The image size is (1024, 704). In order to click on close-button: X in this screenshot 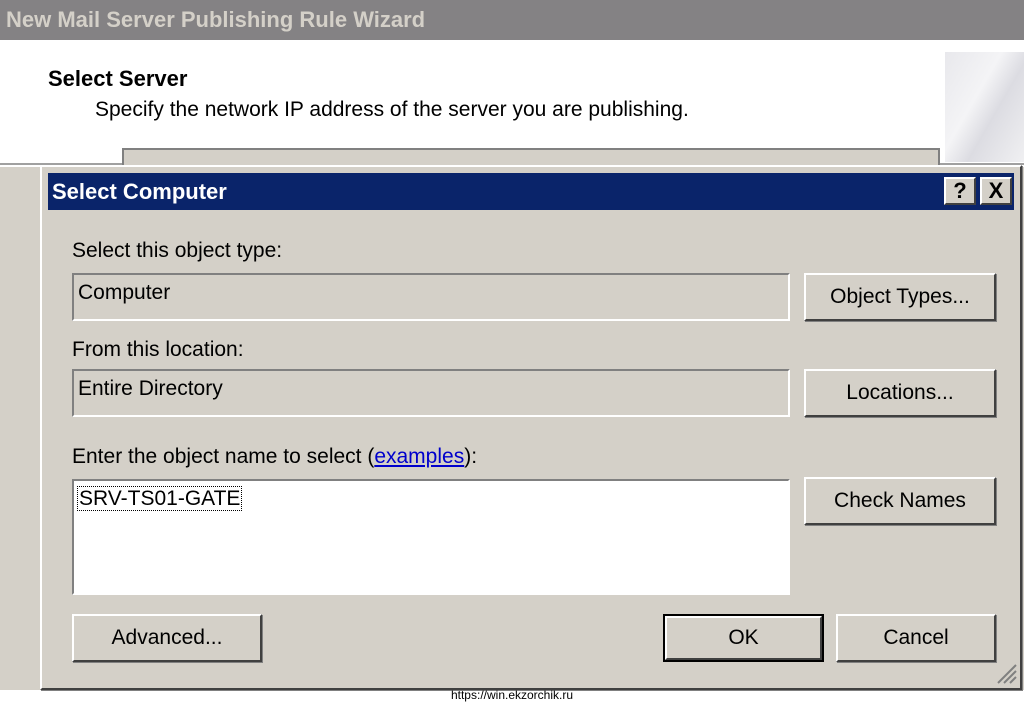, I will do `click(996, 191)`.